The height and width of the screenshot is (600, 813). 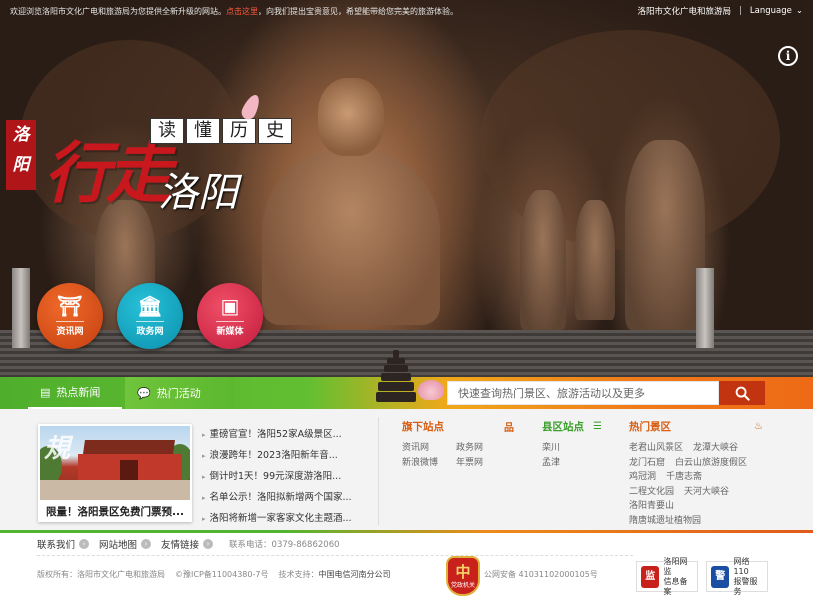 I want to click on gov-agency-badge: 中 党政机关, so click(x=463, y=576).